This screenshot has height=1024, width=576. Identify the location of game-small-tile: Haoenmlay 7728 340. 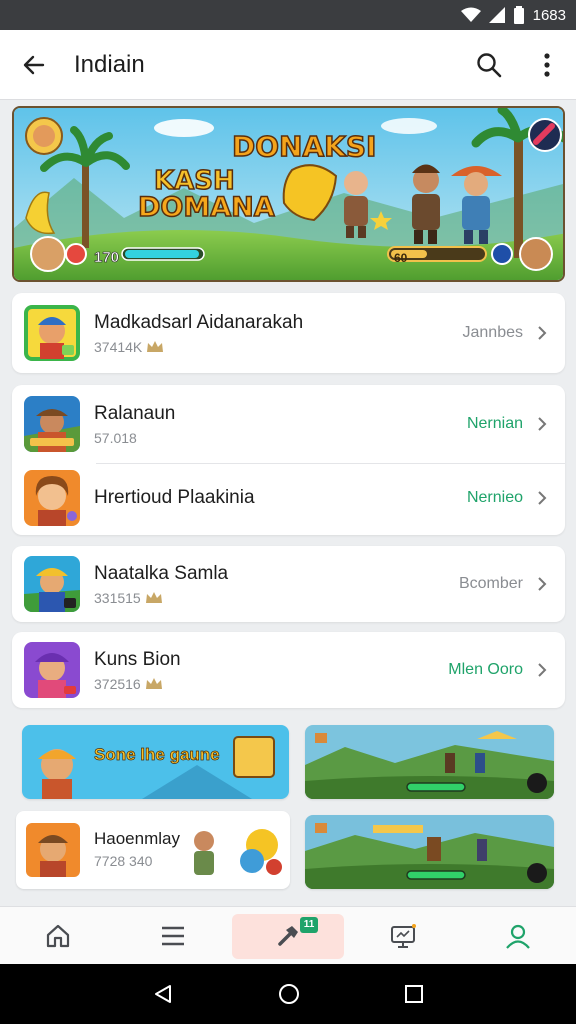
(153, 850).